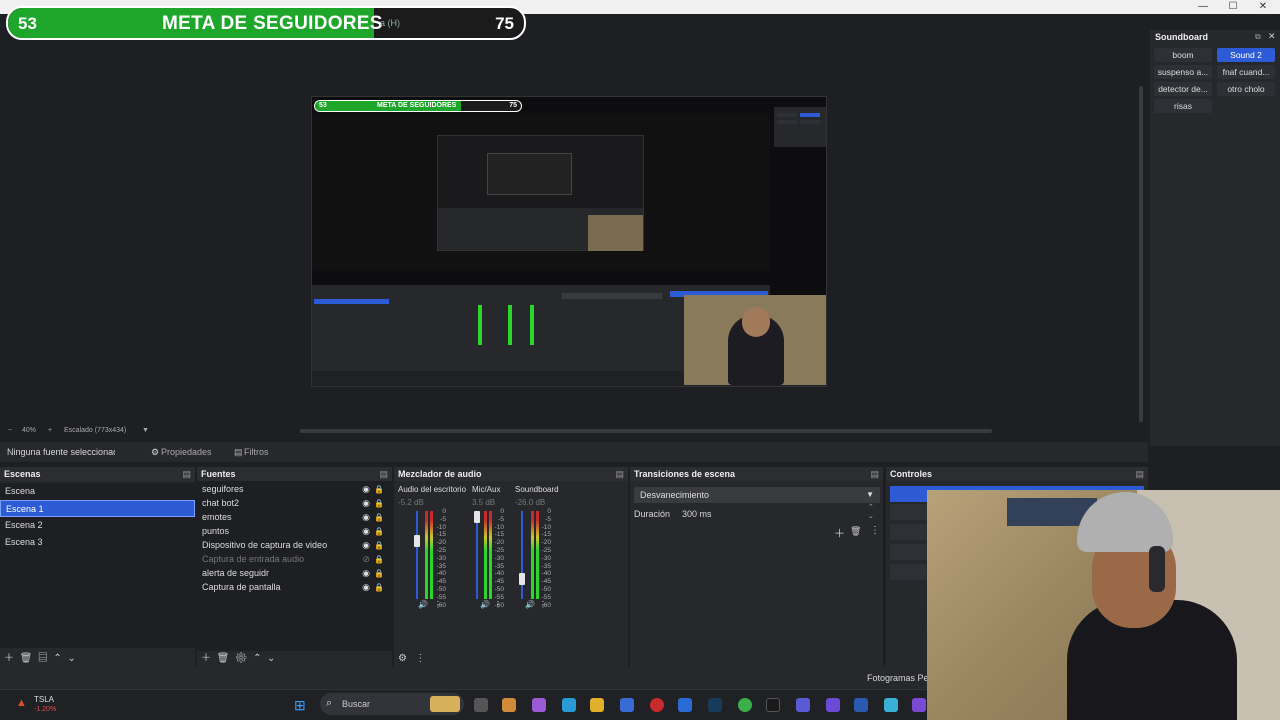 The image size is (1280, 720). What do you see at coordinates (29, 430) in the screenshot?
I see `zoom-level: 40%` at bounding box center [29, 430].